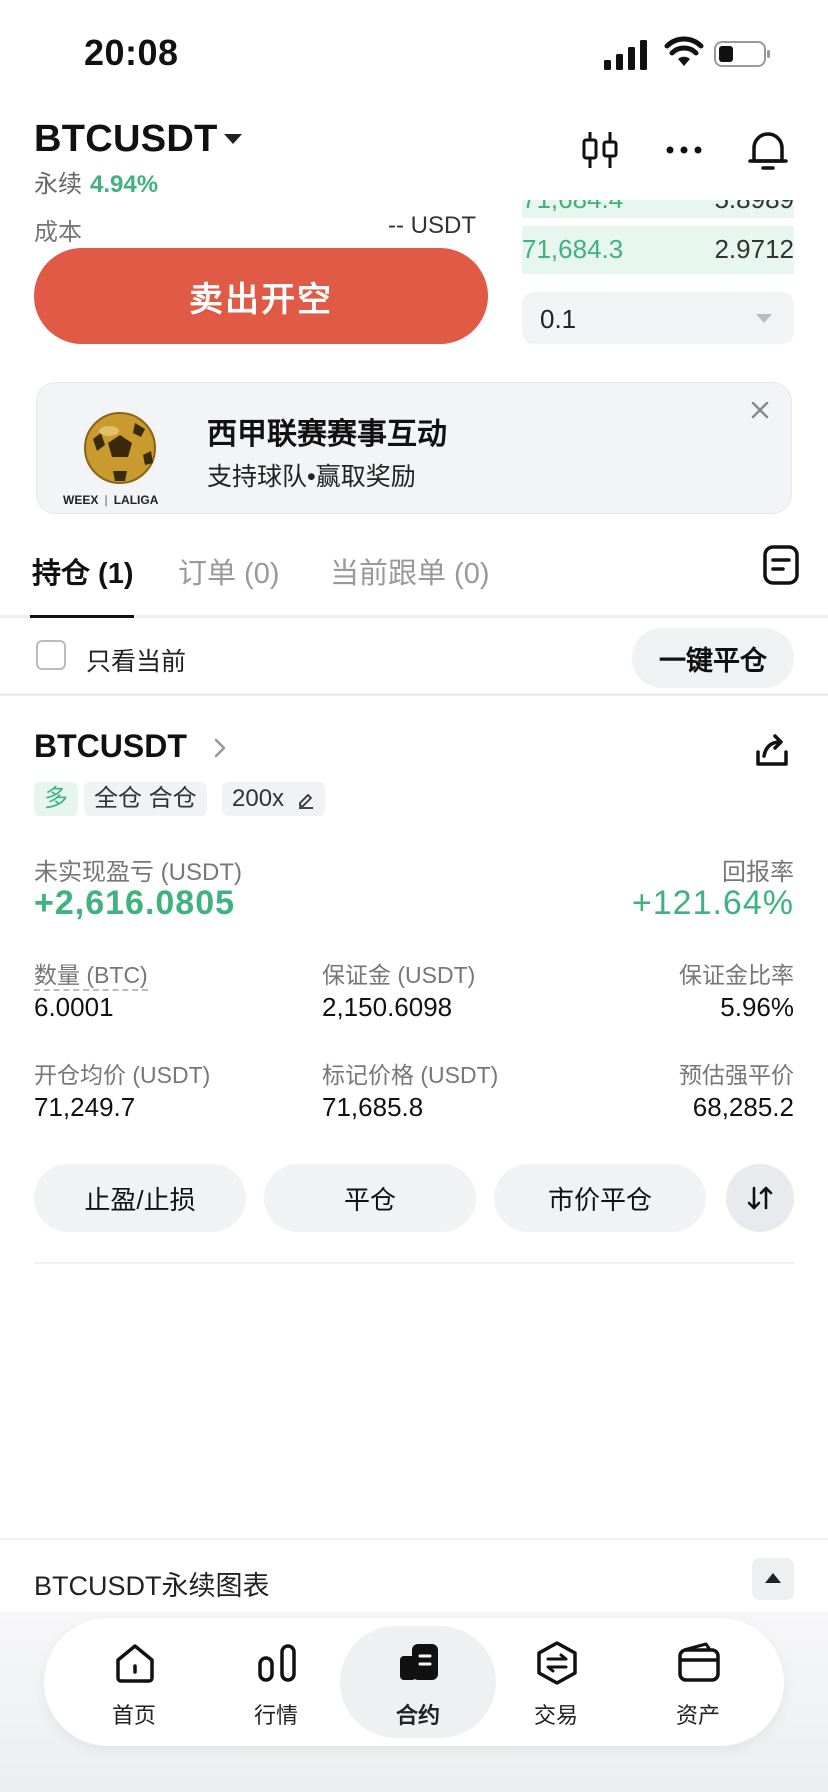 This screenshot has height=1792, width=828. Describe the element at coordinates (414, 155) in the screenshot. I see `header: BTCUSDT 永续 4.94%` at that location.